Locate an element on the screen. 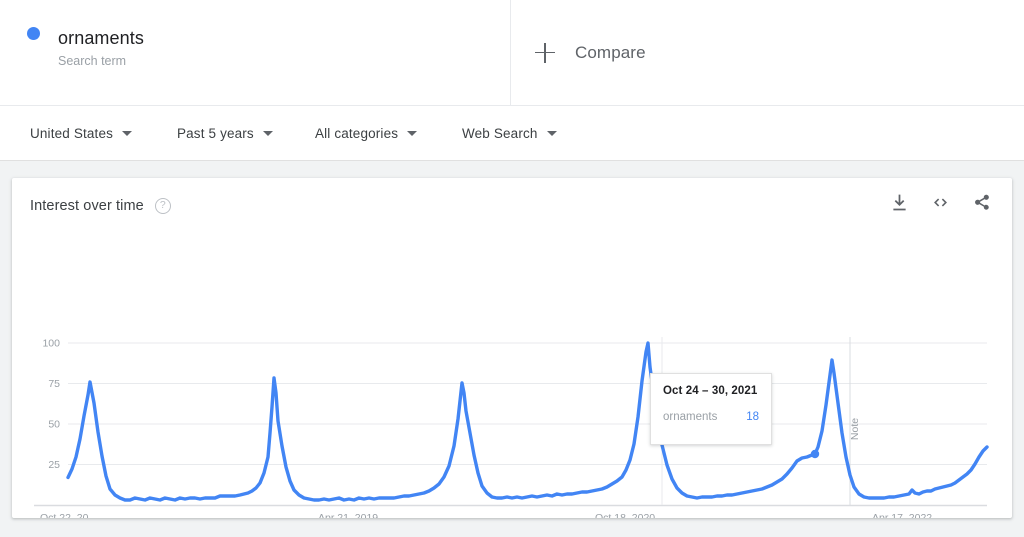 This screenshot has width=1024, height=537. x-tick-3: Apr 17, 2022 is located at coordinates (902, 515).